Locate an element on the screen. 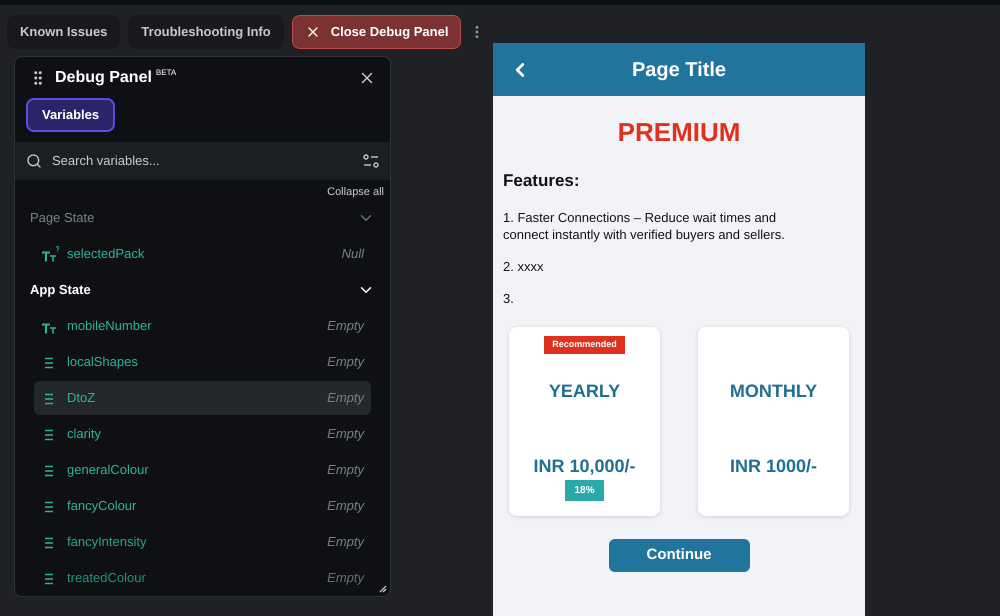 The image size is (1000, 616). variable-row: mobileNumber Empty is located at coordinates (202, 326).